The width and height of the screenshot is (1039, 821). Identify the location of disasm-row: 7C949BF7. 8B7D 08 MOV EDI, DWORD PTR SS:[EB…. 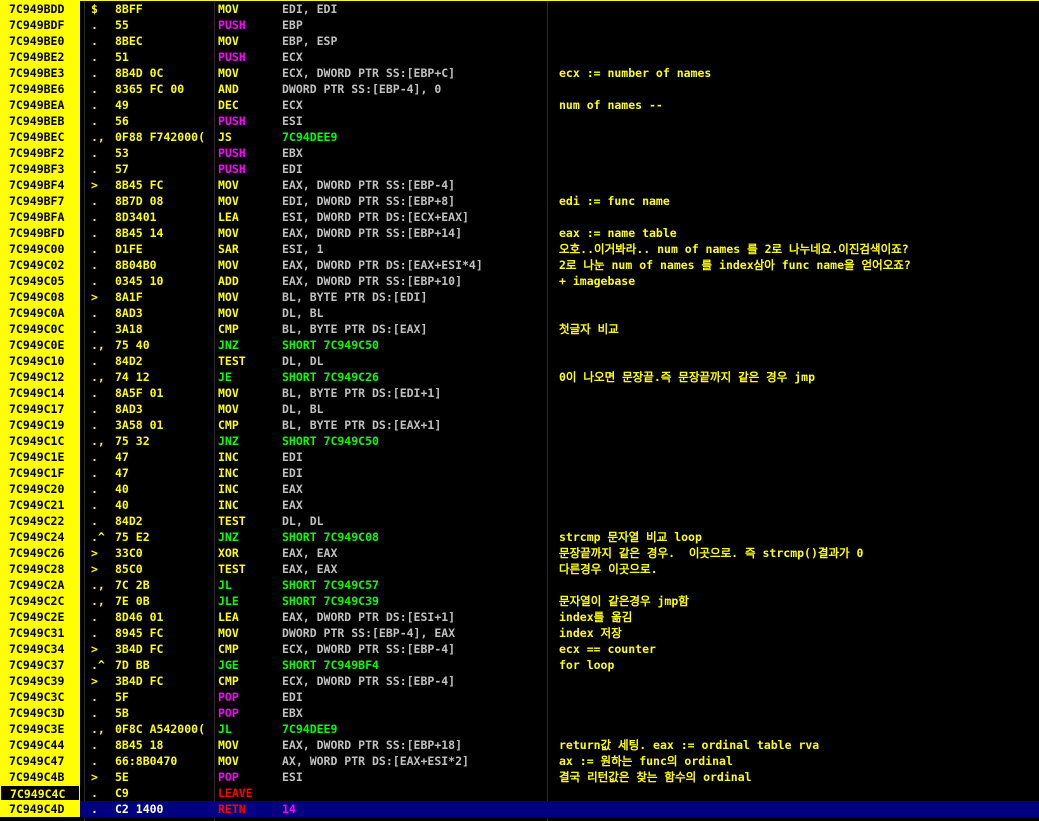
(519, 201).